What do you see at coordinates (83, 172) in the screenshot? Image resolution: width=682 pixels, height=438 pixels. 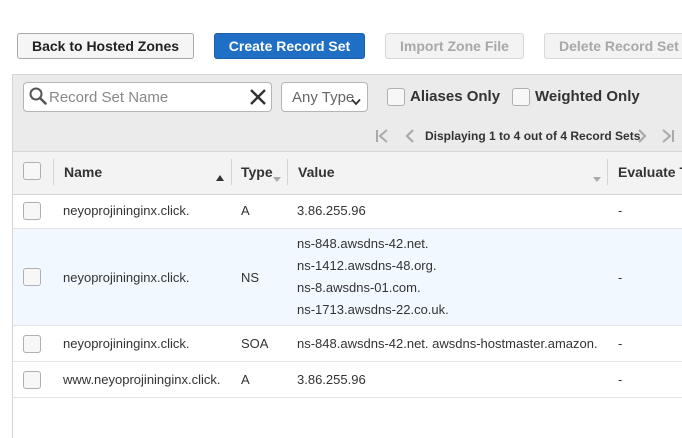 I see `column-header-name: Name` at bounding box center [83, 172].